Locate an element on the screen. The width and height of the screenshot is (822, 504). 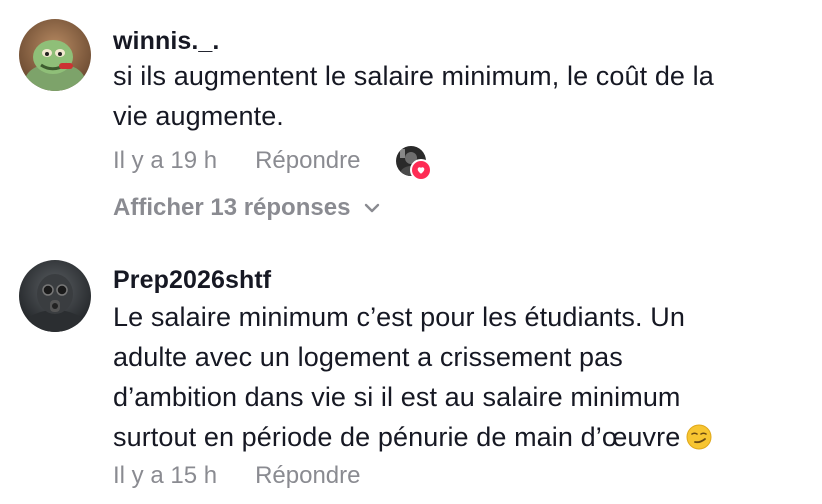
comment-username: winnis._. is located at coordinates (166, 41).